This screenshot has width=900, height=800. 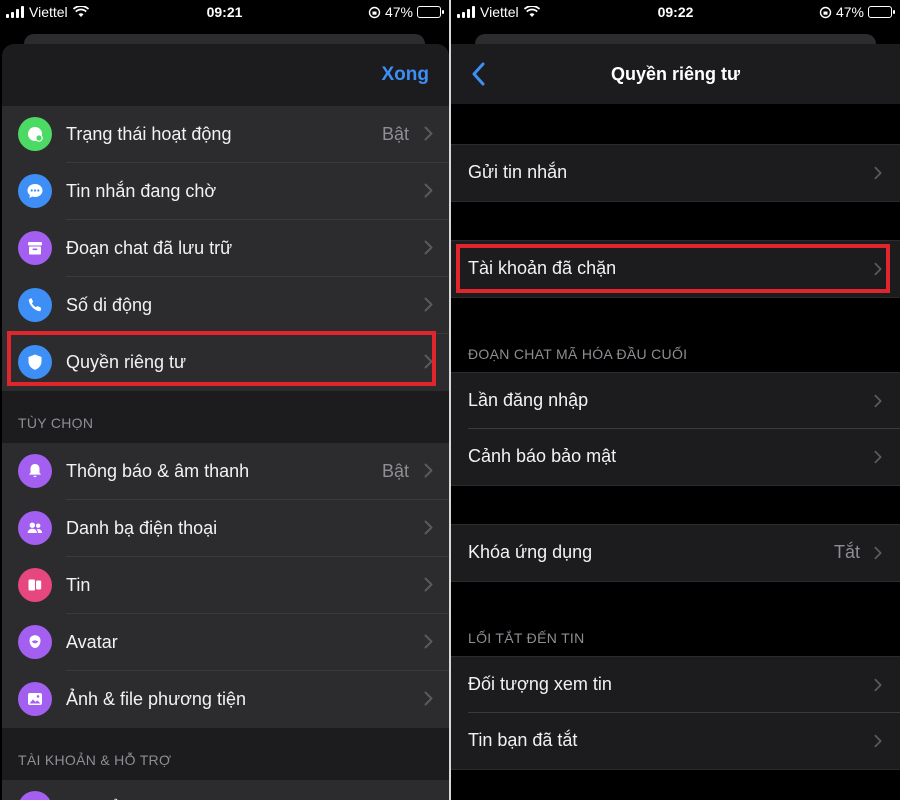 I want to click on row-label: Số di động, so click(x=109, y=305).